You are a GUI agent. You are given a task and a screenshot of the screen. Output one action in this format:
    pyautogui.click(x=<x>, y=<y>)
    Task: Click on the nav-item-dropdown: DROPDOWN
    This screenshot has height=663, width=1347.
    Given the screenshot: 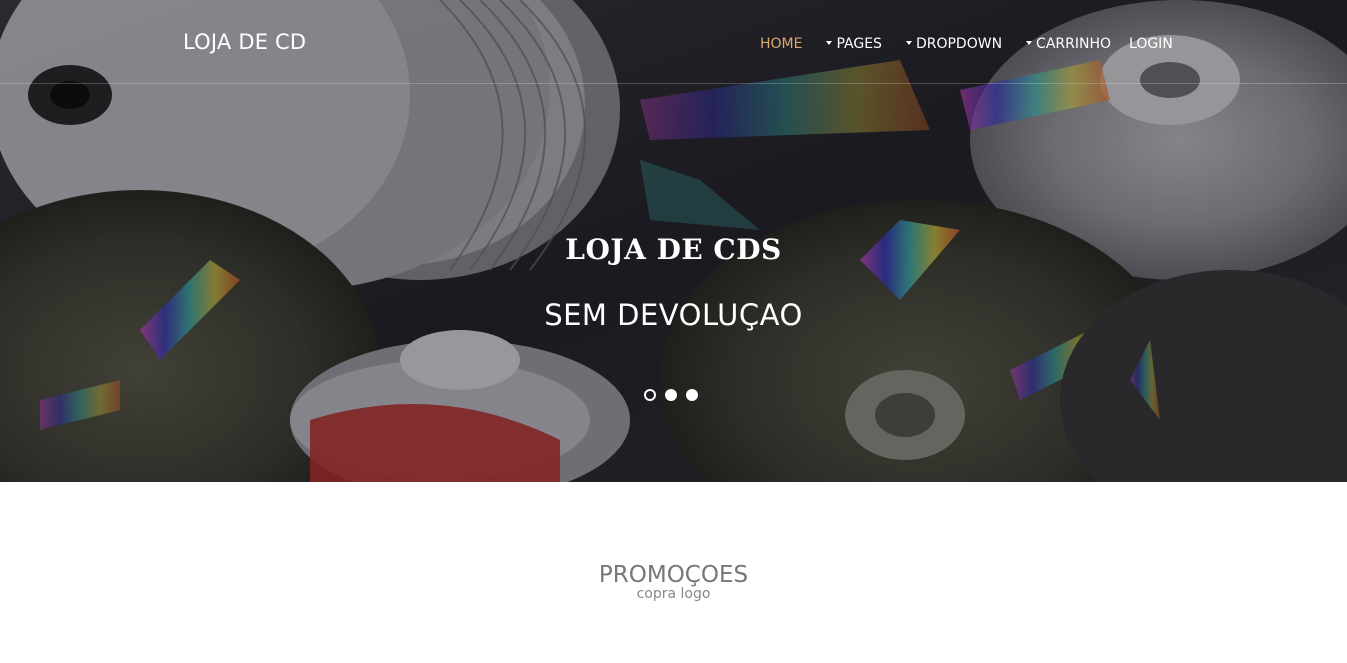 What is the action you would take?
    pyautogui.click(x=954, y=44)
    